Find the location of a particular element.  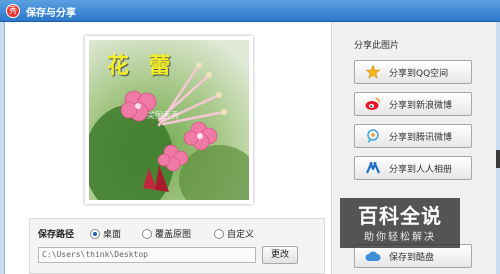

share-sina-weibo-label: 分享到新浪微博 is located at coordinates (421, 105).